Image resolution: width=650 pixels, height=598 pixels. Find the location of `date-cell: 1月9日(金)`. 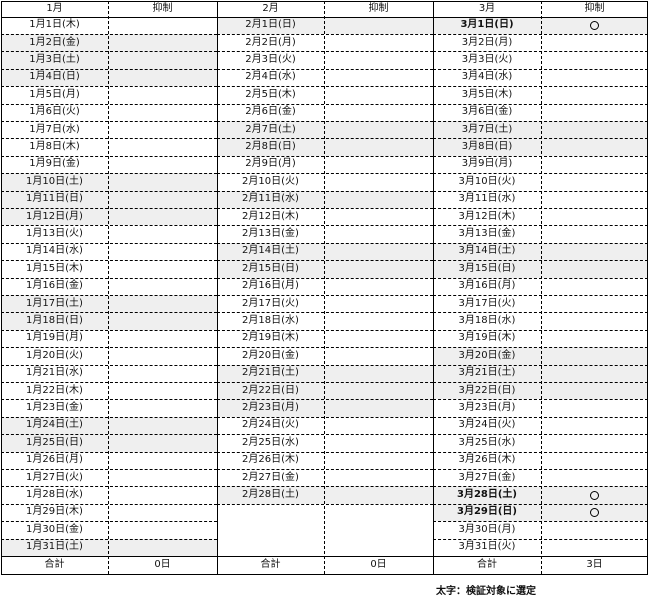

date-cell: 1月9日(金) is located at coordinates (54, 164).